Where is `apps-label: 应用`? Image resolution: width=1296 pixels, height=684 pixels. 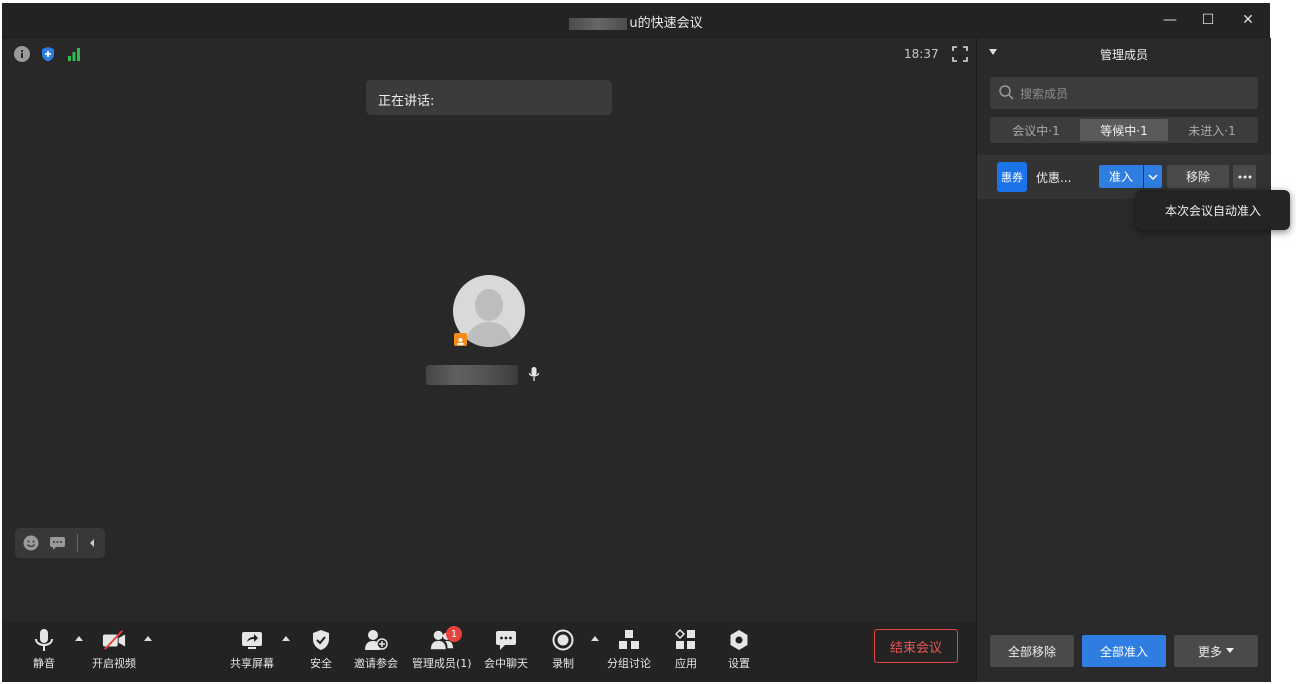 apps-label: 应用 is located at coordinates (686, 663).